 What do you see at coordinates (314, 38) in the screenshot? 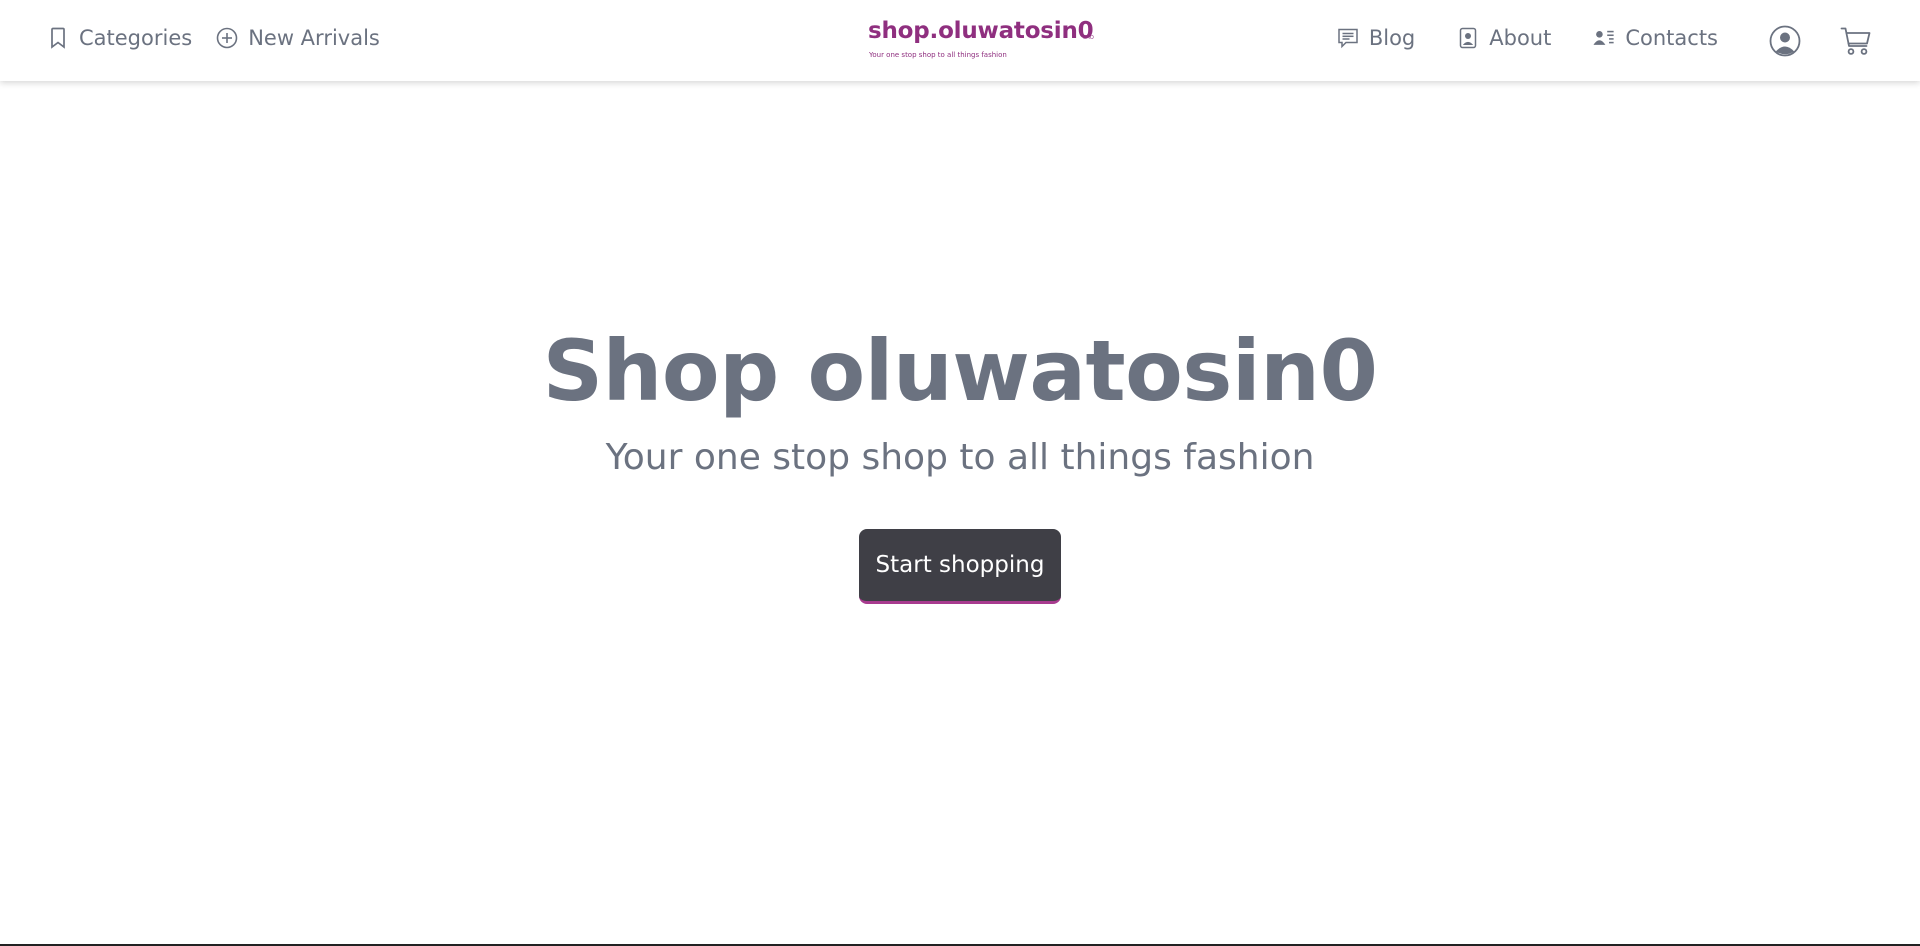
I see `nav-new-arrivals-label: New Arrivals` at bounding box center [314, 38].